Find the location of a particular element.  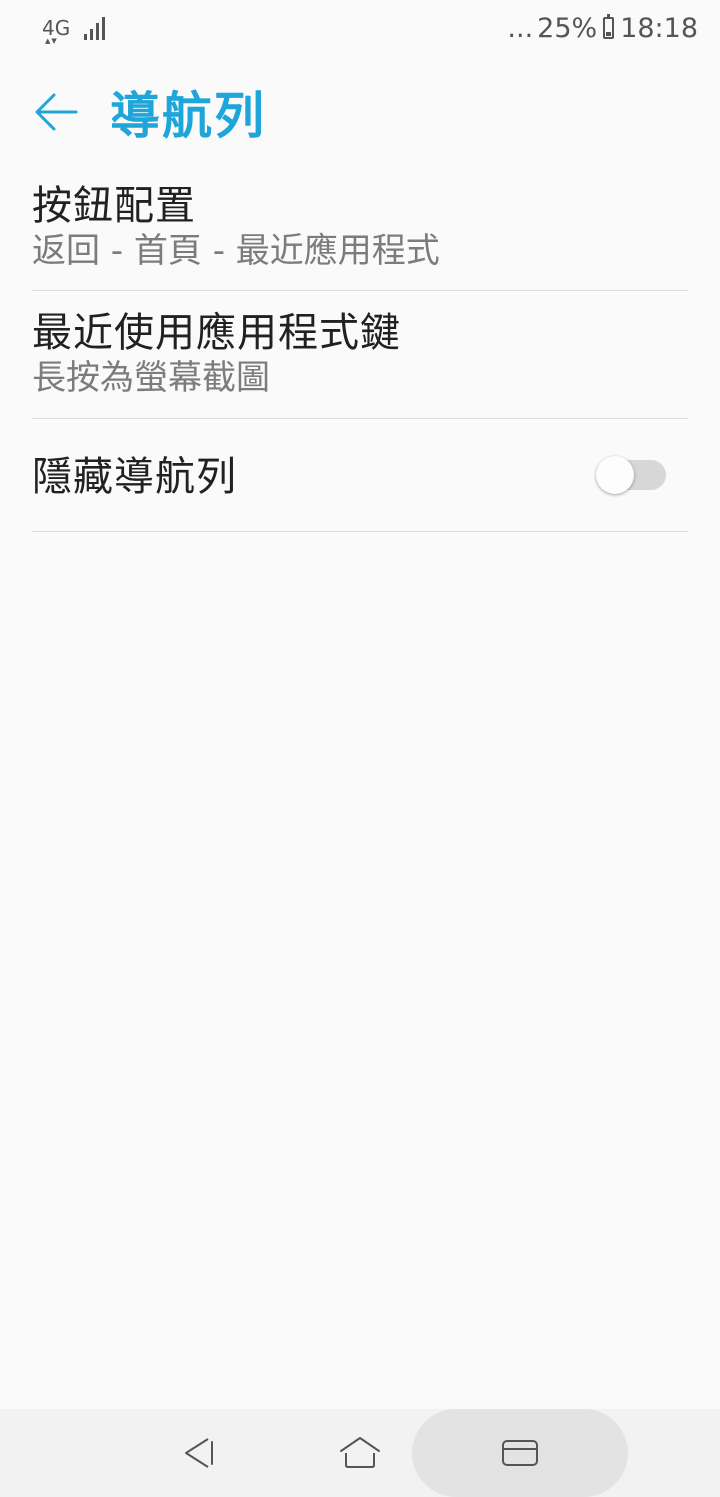

setting-recent-apps-key: 最近使用應用程式鍵 長按為螢幕截圖 is located at coordinates (360, 355).